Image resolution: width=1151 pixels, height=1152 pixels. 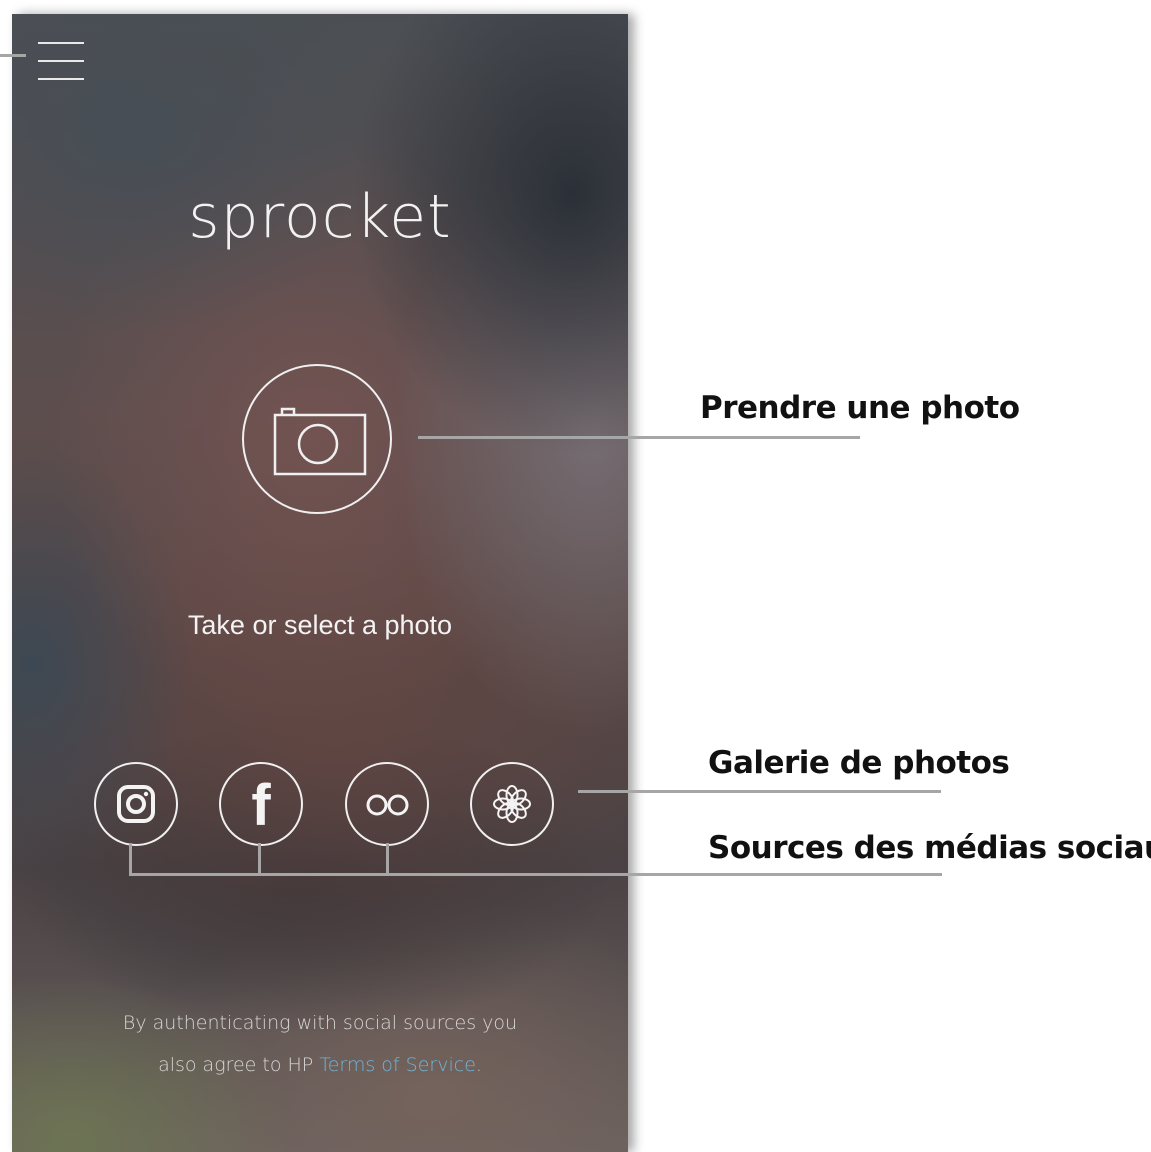 I want to click on terms-of-service-link: Terms of Service, so click(x=397, y=1065).